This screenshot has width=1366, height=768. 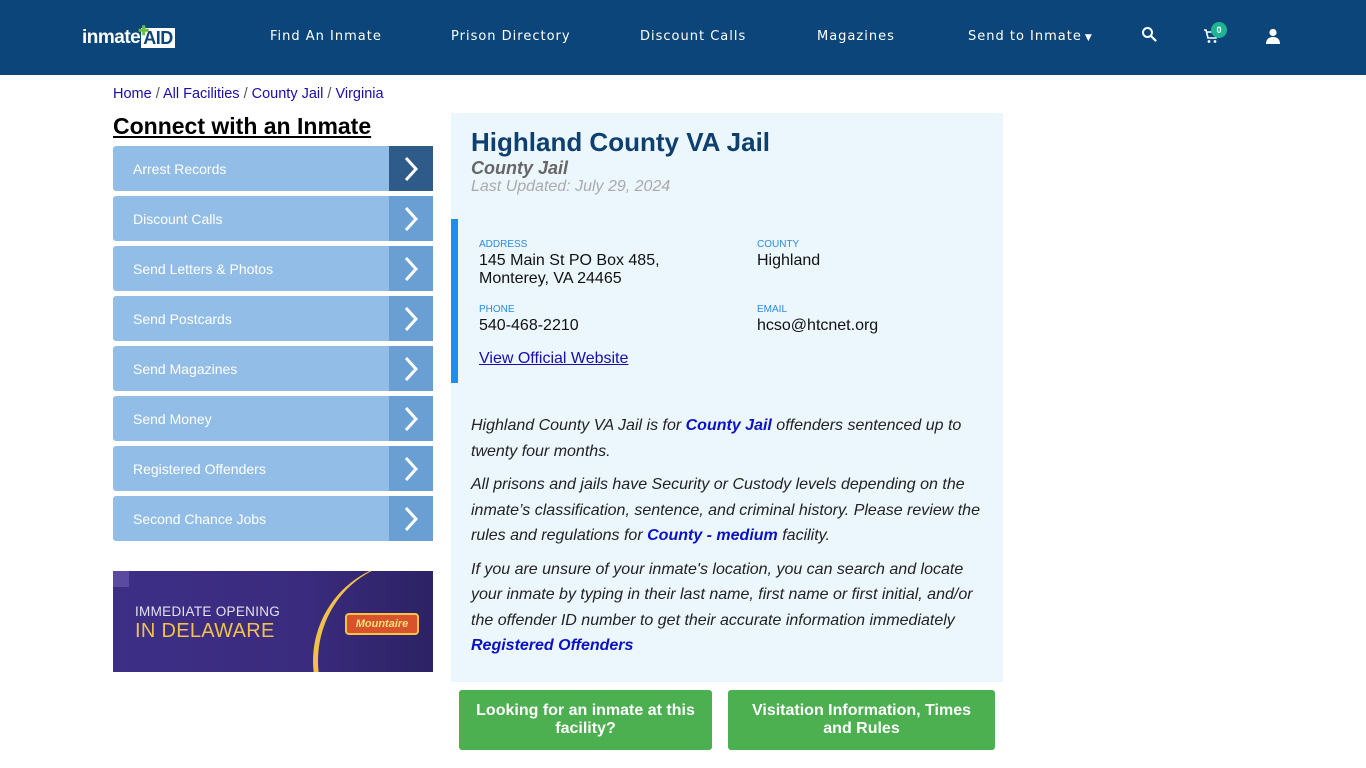 What do you see at coordinates (693, 36) in the screenshot?
I see `nav-discount-calls: Discount Calls` at bounding box center [693, 36].